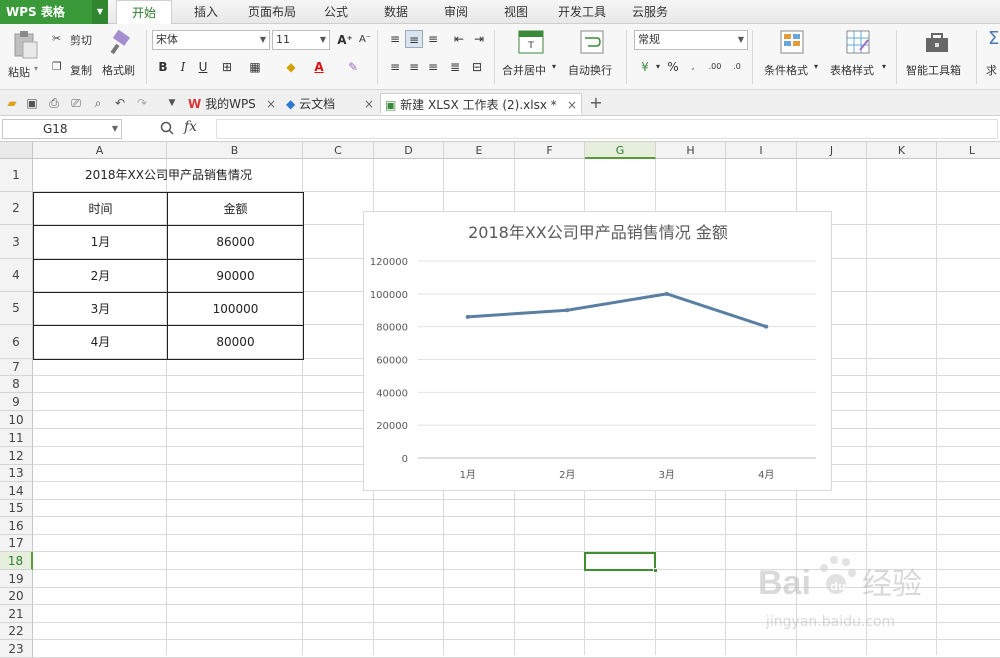  Describe the element at coordinates (991, 70) in the screenshot. I see `sum-button: 求` at that location.